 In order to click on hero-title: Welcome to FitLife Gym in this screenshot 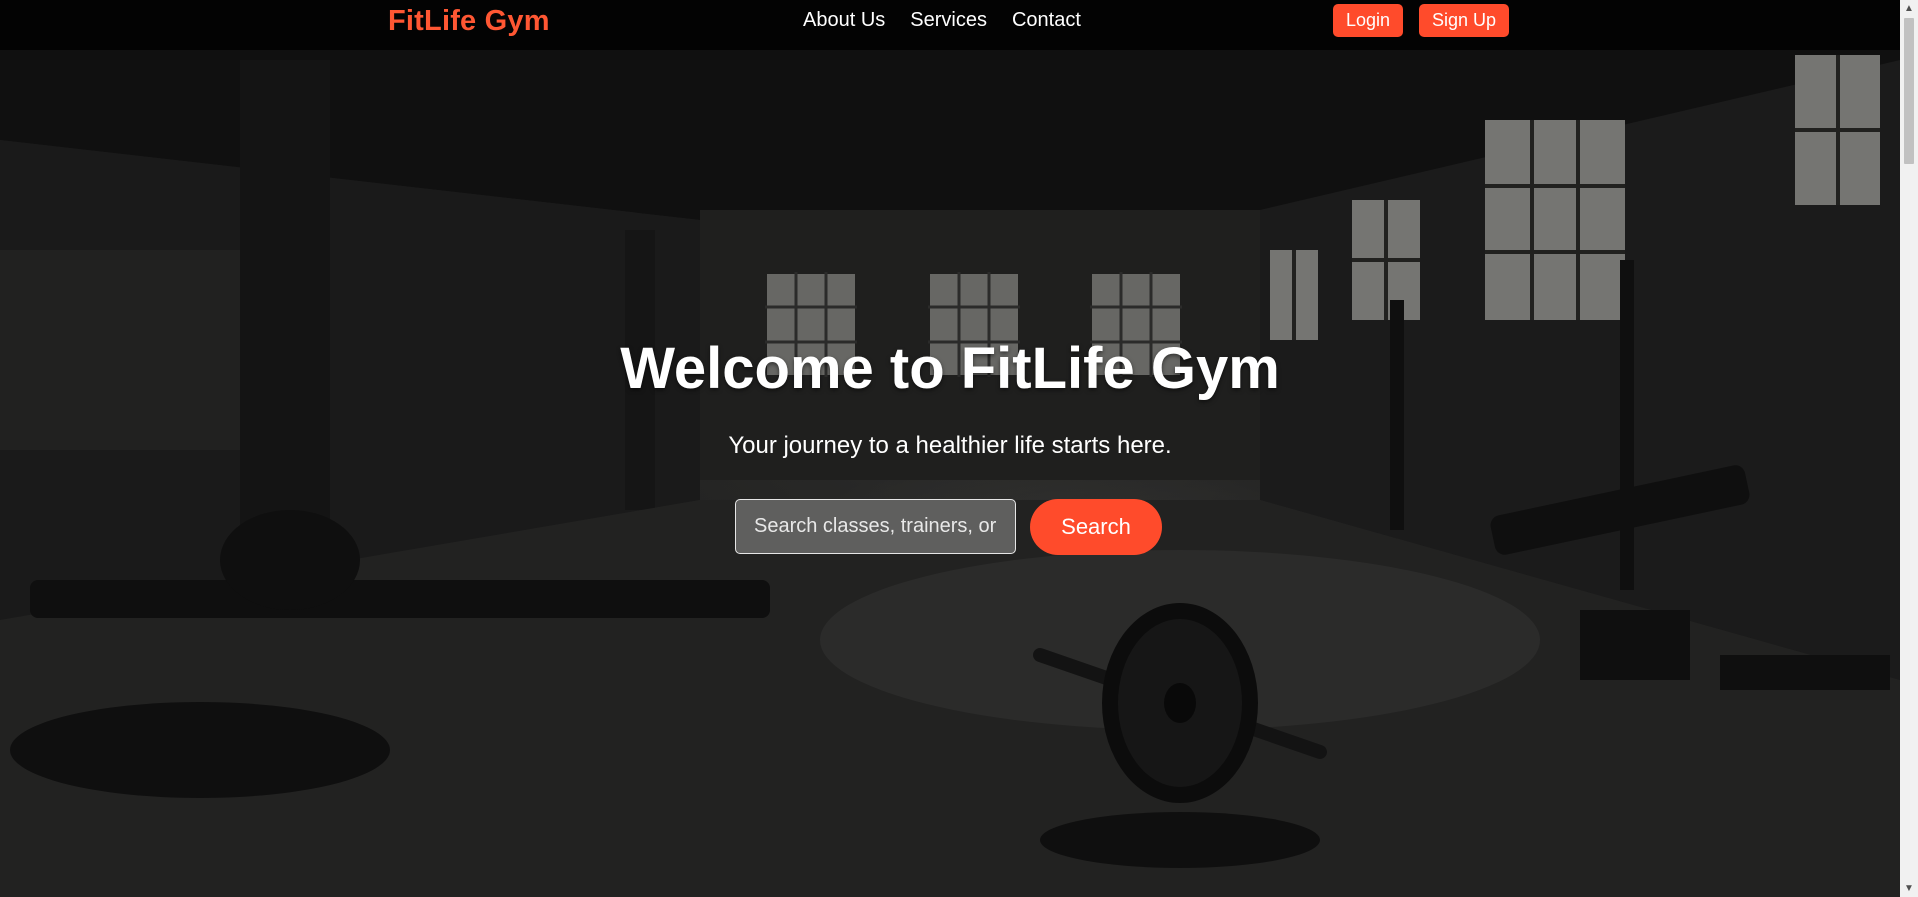, I will do `click(950, 368)`.